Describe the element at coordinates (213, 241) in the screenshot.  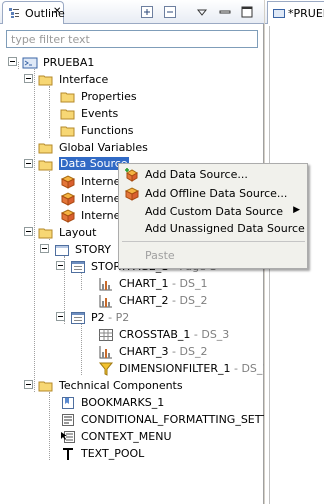
I see `menu-separator` at that location.